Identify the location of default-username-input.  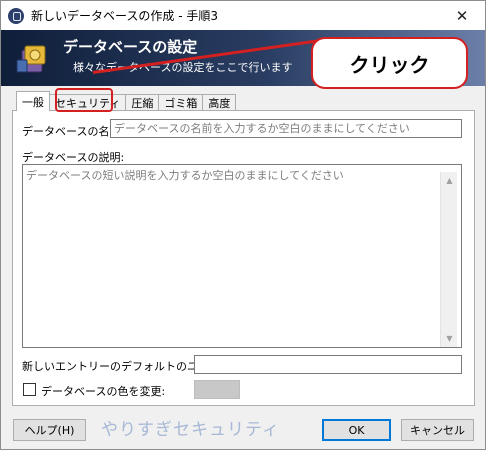
(328, 364).